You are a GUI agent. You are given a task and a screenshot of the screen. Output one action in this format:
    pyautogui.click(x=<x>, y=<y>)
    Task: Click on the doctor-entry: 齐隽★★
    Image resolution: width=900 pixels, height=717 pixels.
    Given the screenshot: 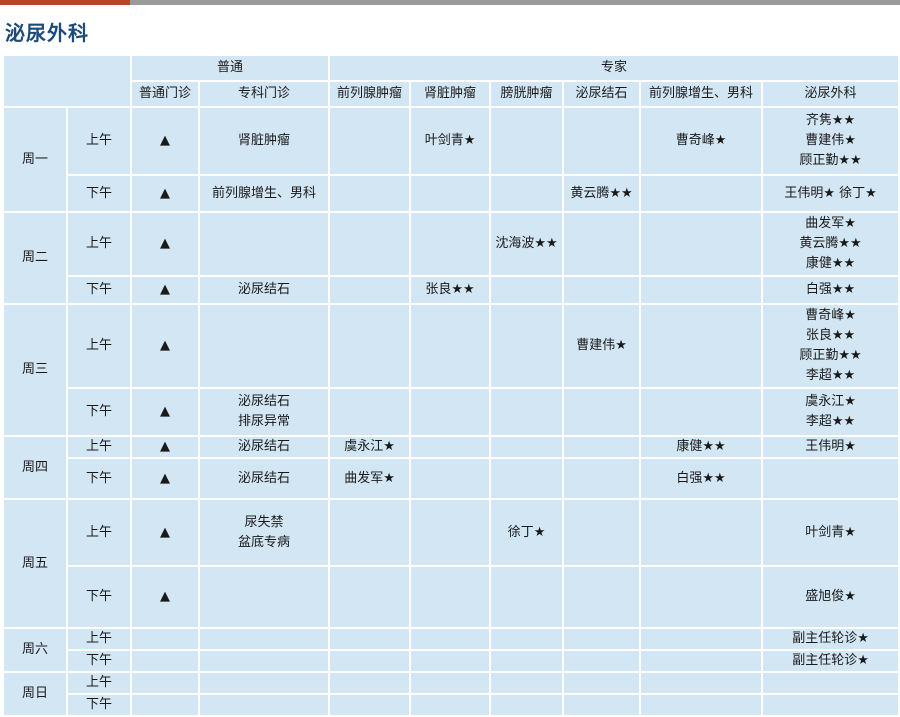 What is the action you would take?
    pyautogui.click(x=830, y=120)
    